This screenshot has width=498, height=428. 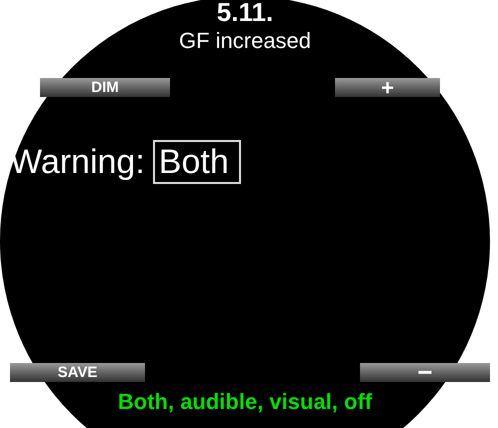 What do you see at coordinates (387, 87) in the screenshot?
I see `right-top-button: +` at bounding box center [387, 87].